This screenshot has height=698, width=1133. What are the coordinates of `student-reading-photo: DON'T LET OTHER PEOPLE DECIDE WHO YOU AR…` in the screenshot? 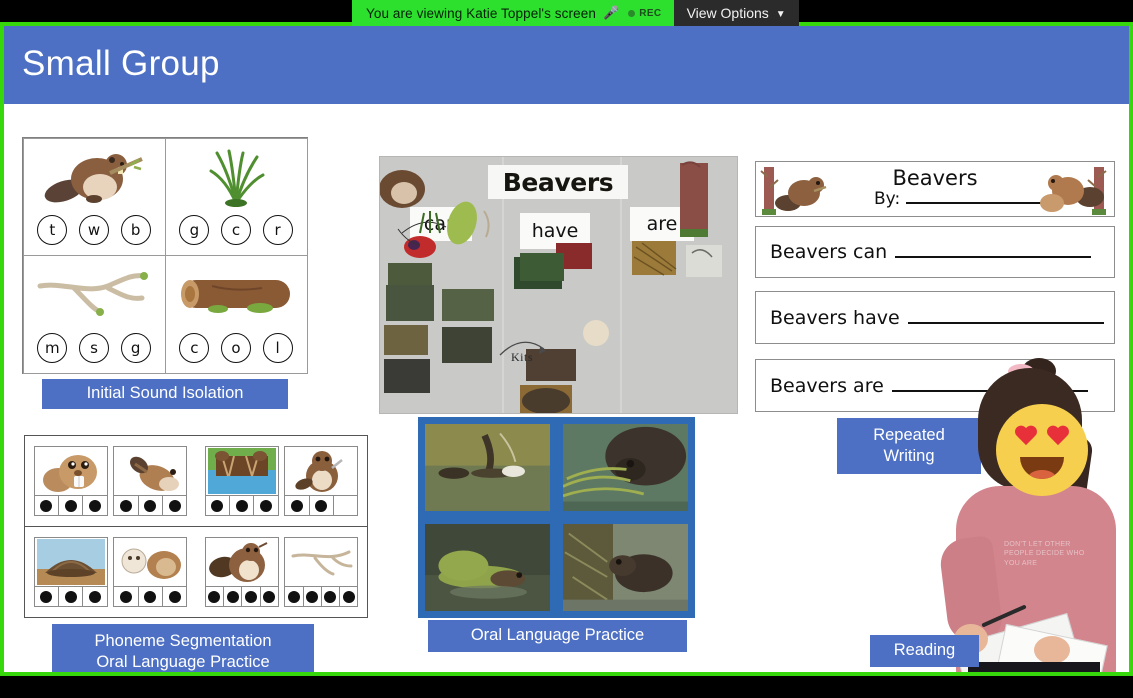 It's located at (1029, 515).